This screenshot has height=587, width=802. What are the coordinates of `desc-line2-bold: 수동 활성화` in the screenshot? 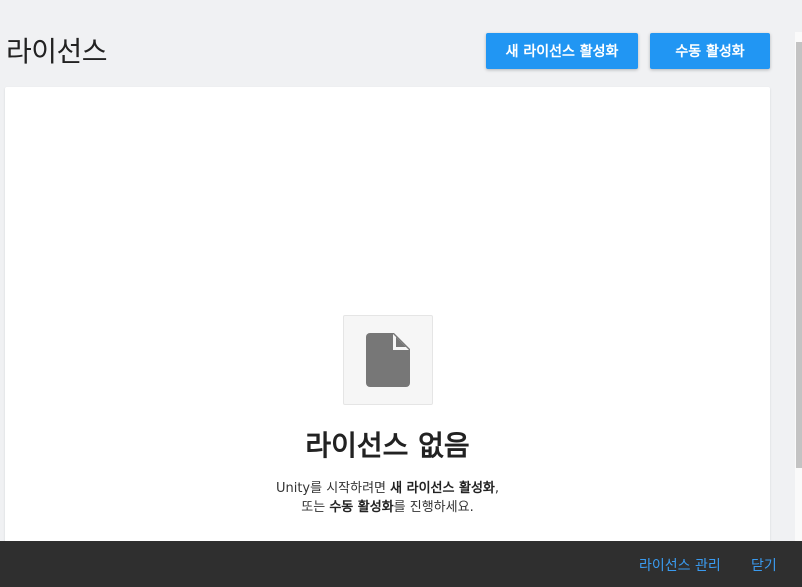 It's located at (361, 507).